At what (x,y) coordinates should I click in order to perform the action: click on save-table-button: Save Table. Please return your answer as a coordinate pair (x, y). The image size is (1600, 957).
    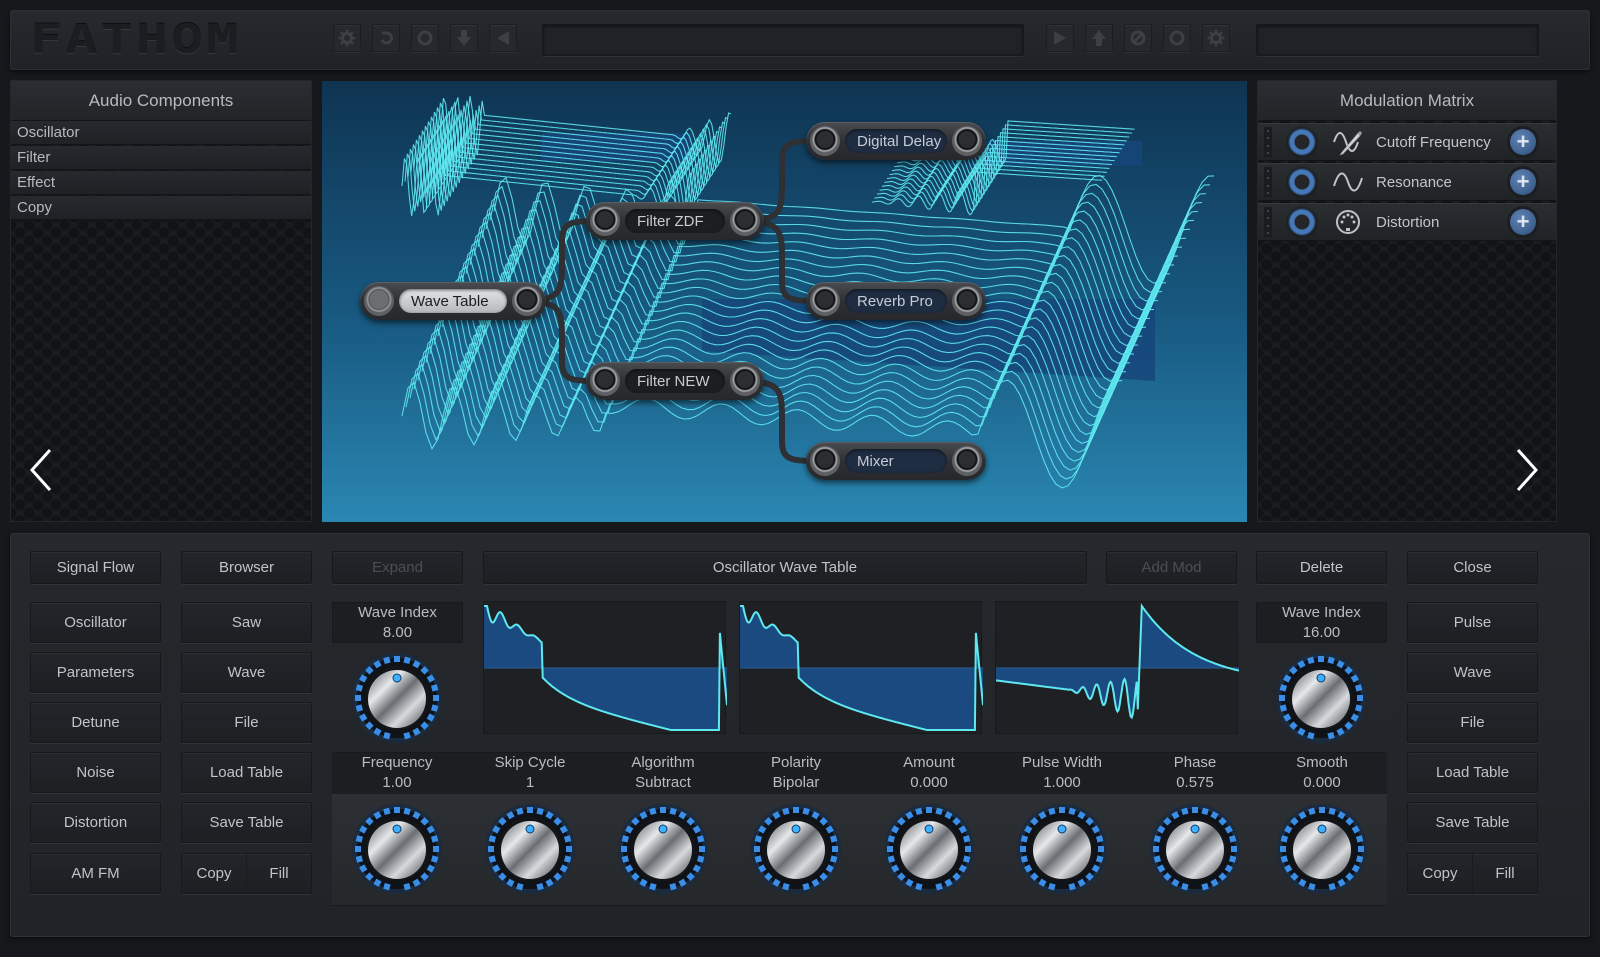
    Looking at the image, I should click on (246, 822).